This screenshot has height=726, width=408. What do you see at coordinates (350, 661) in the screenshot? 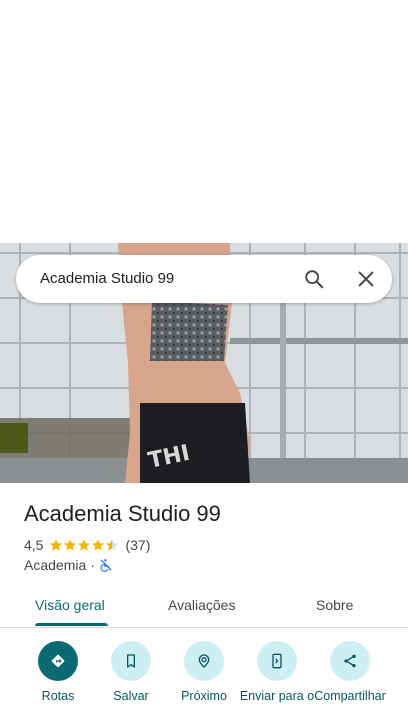
I see `share-icon` at bounding box center [350, 661].